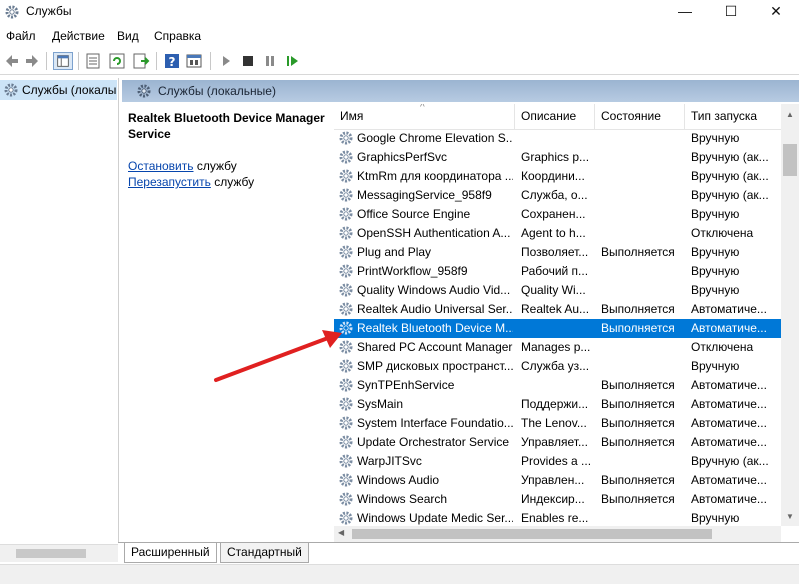  What do you see at coordinates (422, 108) in the screenshot?
I see `sort-ascending-icon: ^` at bounding box center [422, 108].